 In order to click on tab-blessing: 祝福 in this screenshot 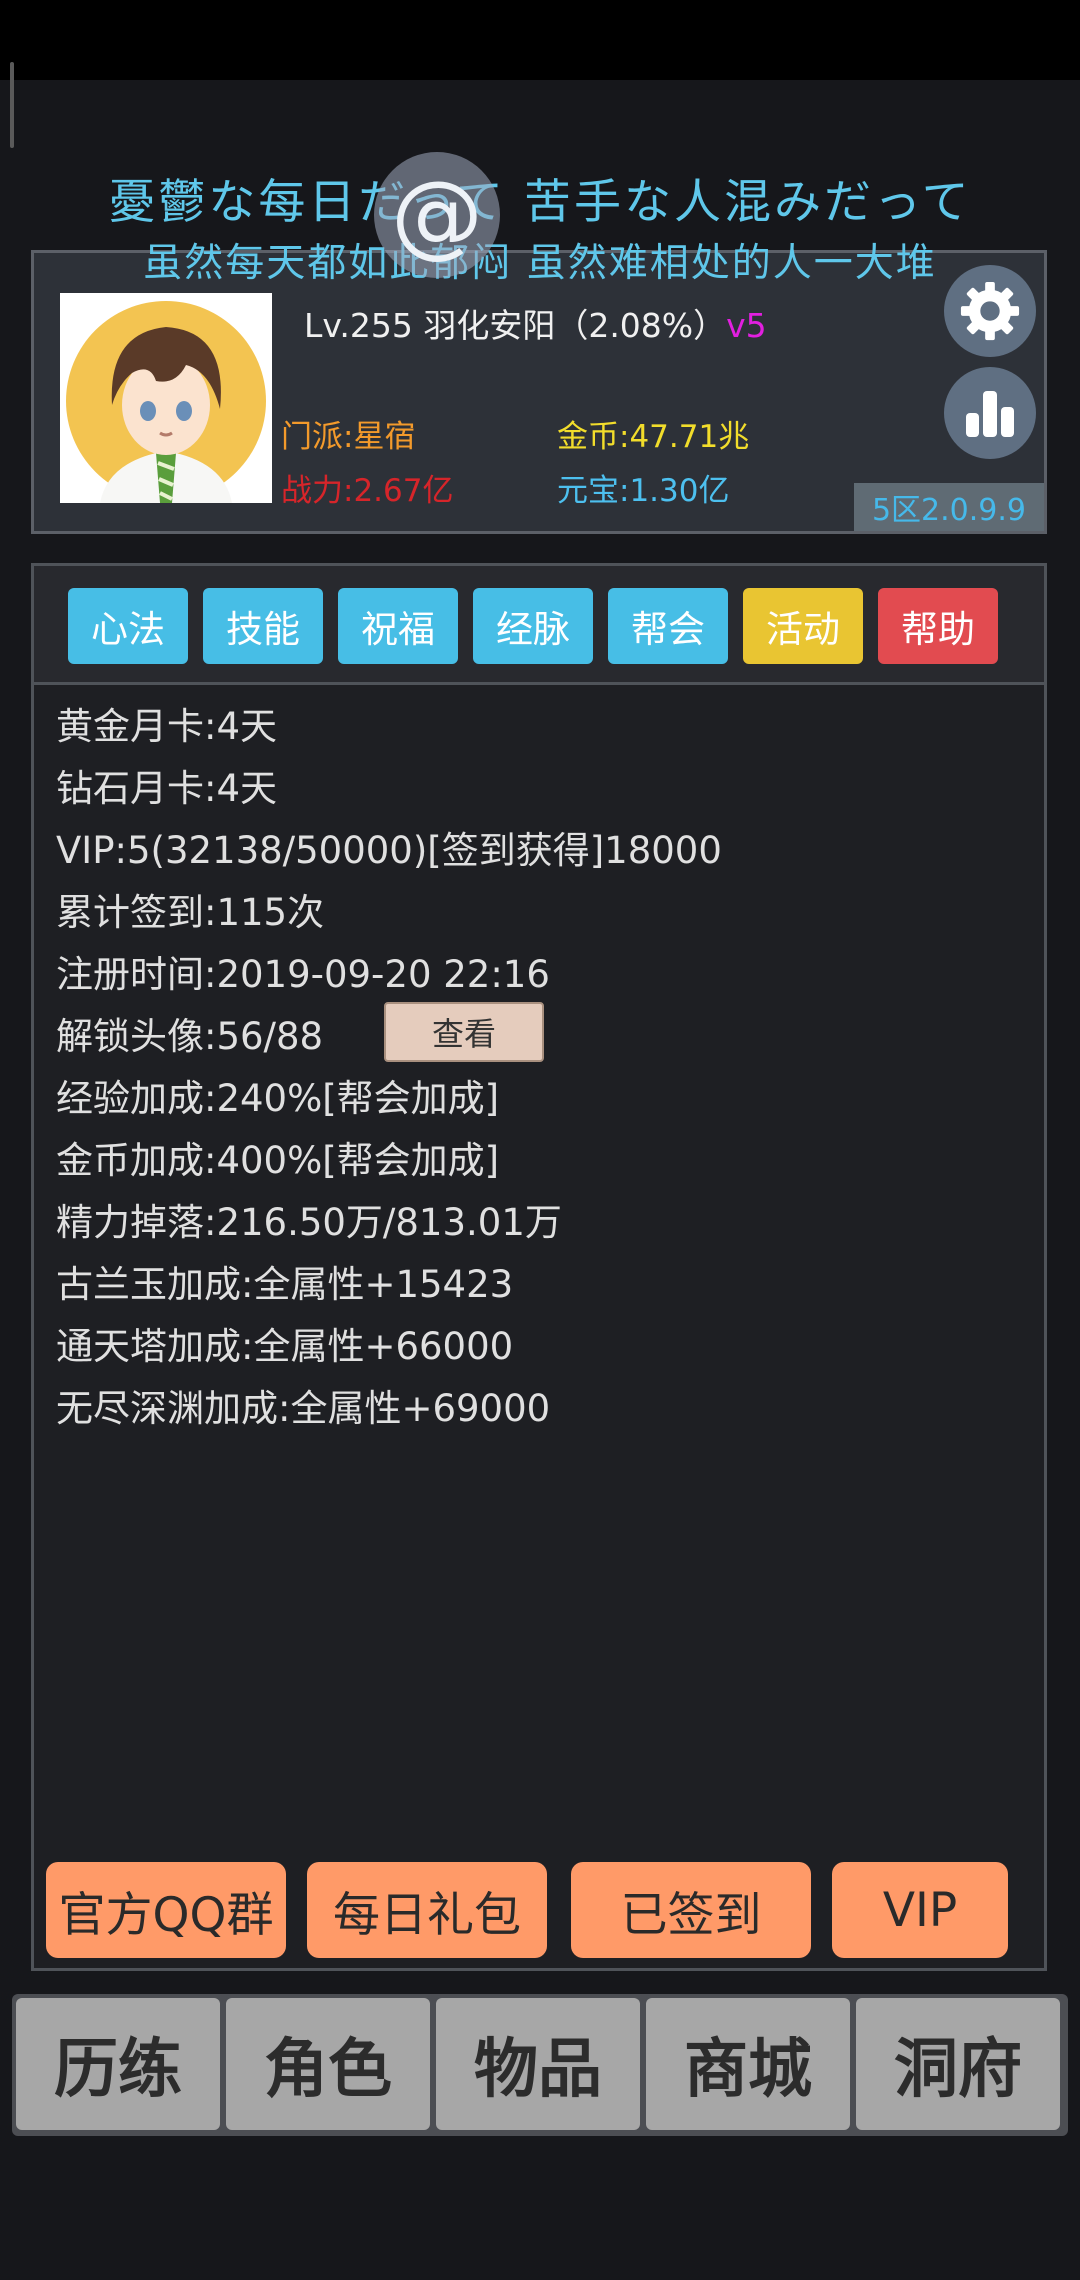, I will do `click(398, 626)`.